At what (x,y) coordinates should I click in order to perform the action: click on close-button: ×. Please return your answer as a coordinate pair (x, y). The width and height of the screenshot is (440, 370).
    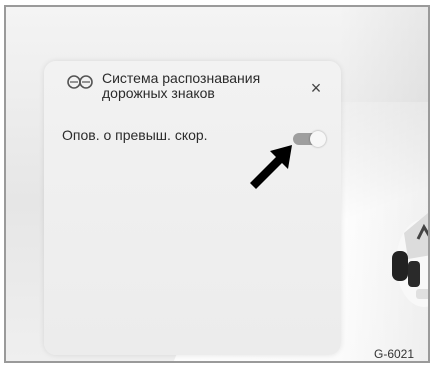
    Looking at the image, I should click on (316, 88).